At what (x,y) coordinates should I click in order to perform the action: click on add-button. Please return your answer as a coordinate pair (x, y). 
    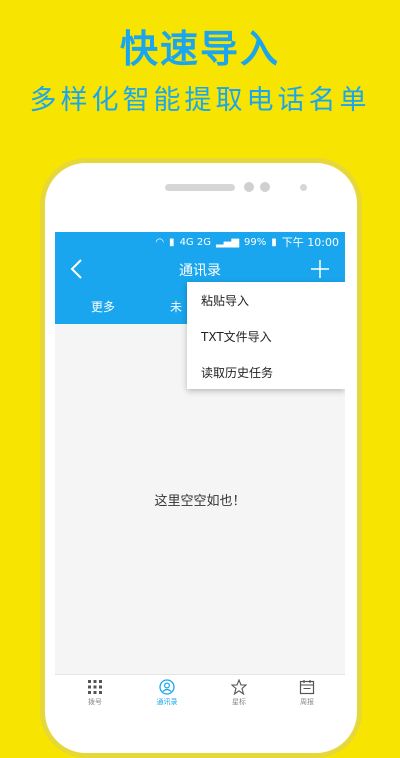
    Looking at the image, I should click on (320, 269).